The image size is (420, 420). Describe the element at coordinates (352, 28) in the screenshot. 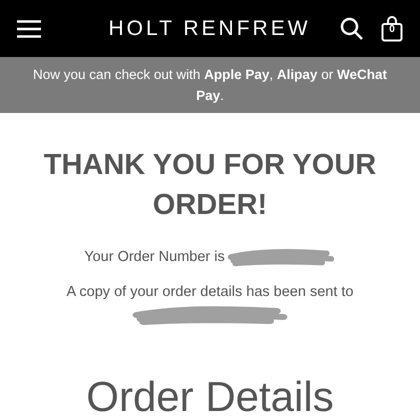

I see `search-icon` at that location.